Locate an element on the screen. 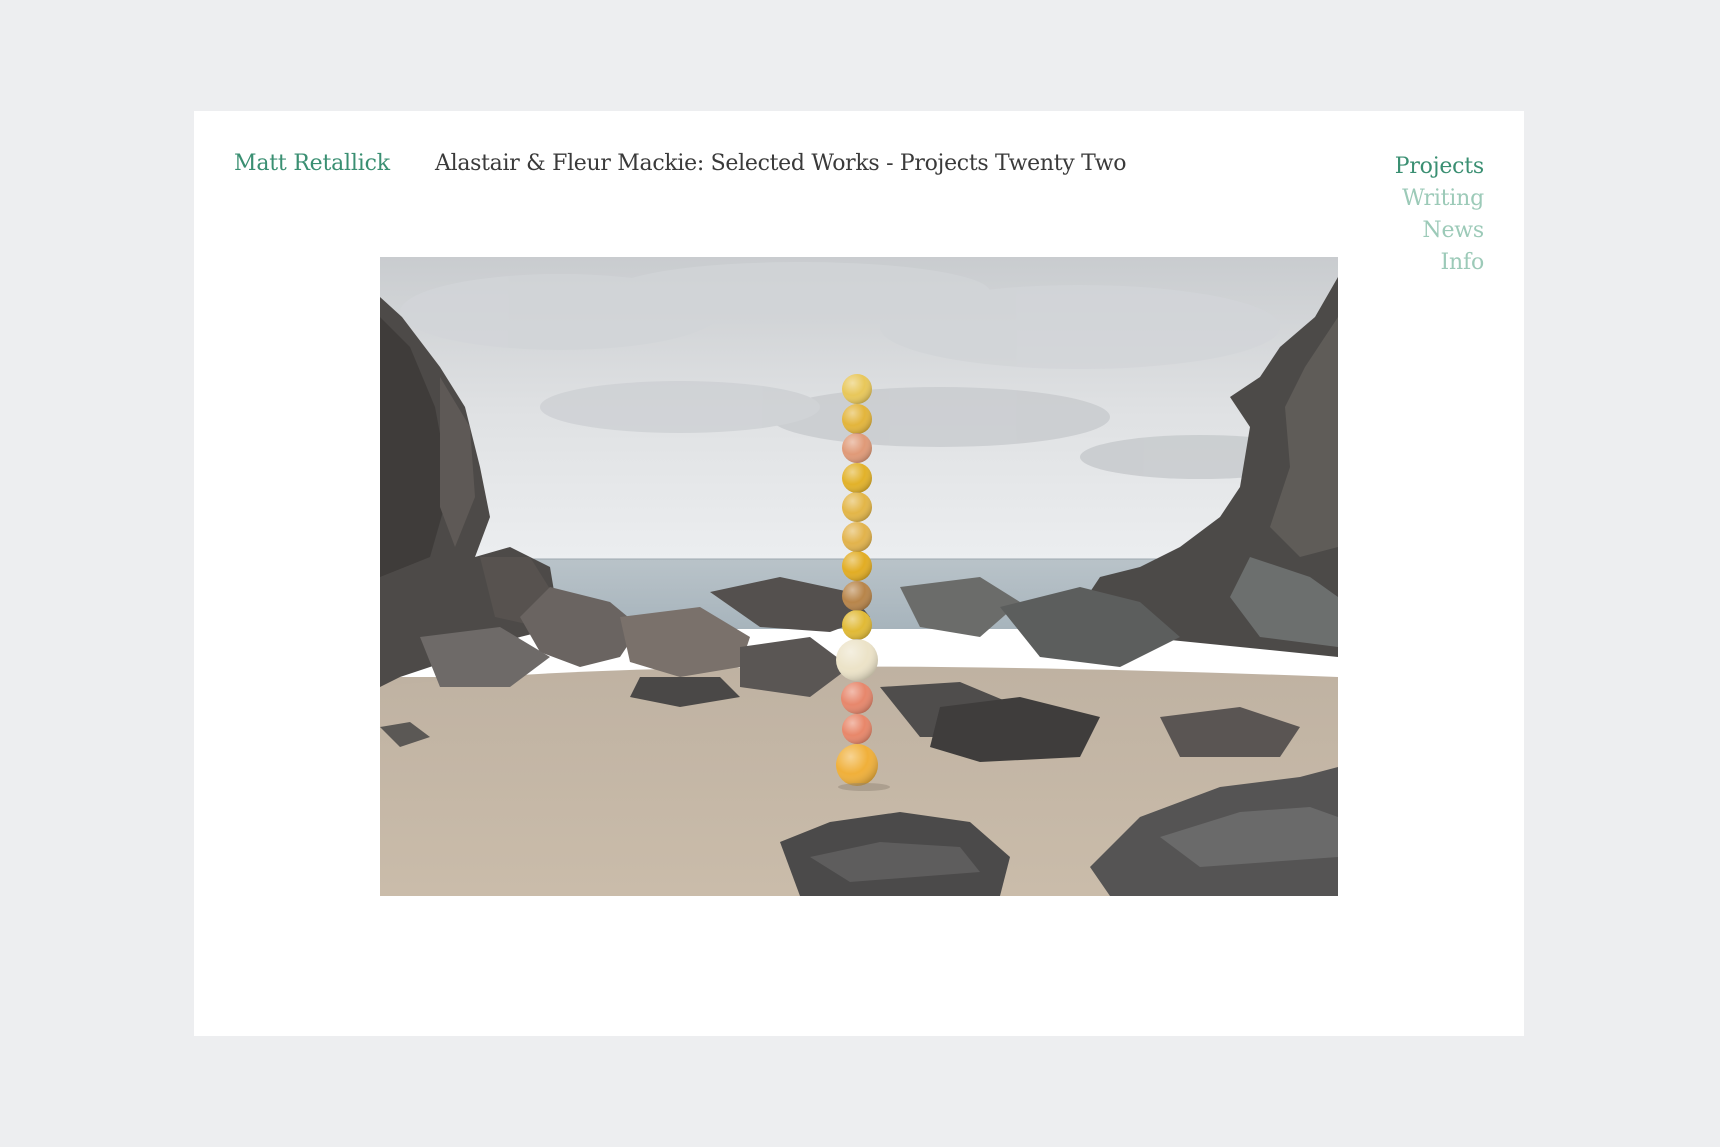 The height and width of the screenshot is (1147, 1720). nav-writing: Writing is located at coordinates (1439, 199).